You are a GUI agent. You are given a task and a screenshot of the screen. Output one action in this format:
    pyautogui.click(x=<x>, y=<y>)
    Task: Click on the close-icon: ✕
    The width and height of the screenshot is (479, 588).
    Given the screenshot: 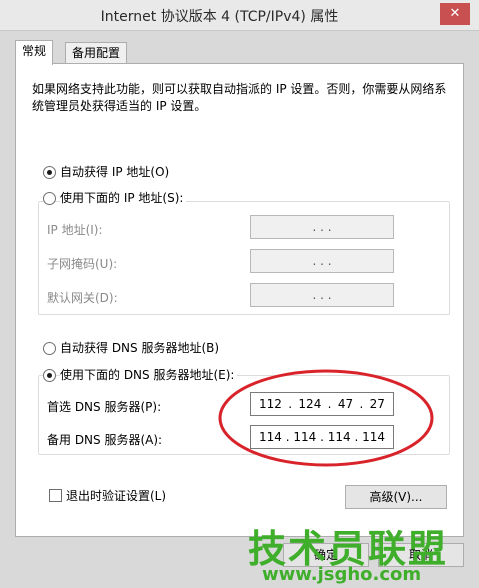 What is the action you would take?
    pyautogui.click(x=455, y=13)
    